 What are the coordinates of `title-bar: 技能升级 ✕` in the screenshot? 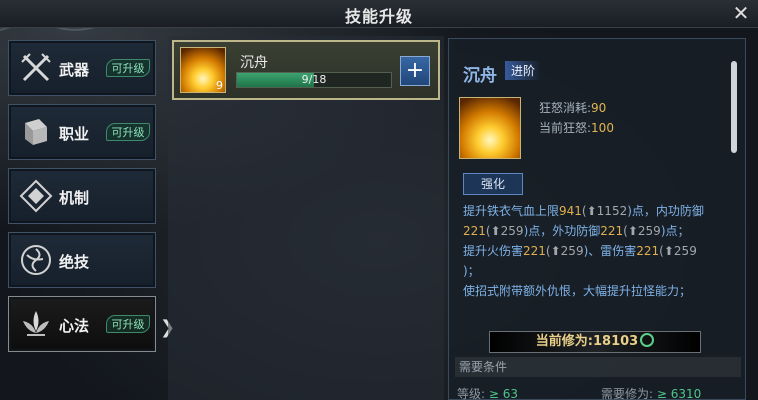 It's located at (379, 14).